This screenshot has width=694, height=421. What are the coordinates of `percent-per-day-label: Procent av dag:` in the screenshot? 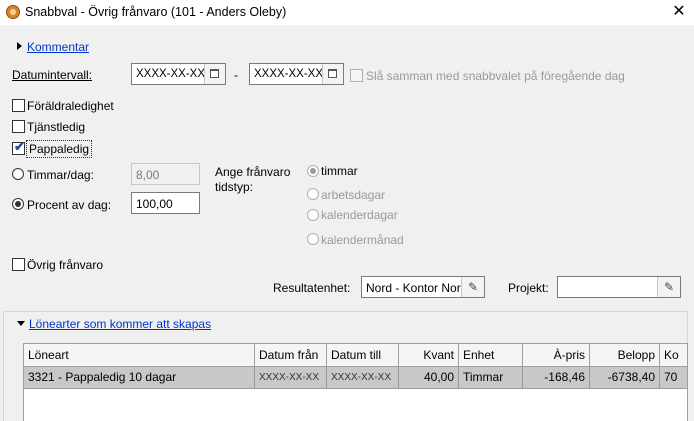 It's located at (69, 205).